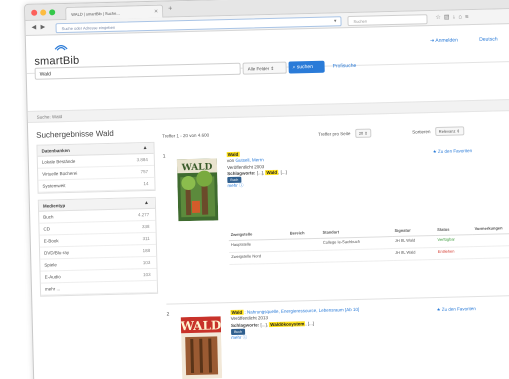 Image resolution: width=509 pixels, height=379 pixels. Describe the element at coordinates (54, 206) in the screenshot. I see `facet-title: Medientyp` at that location.